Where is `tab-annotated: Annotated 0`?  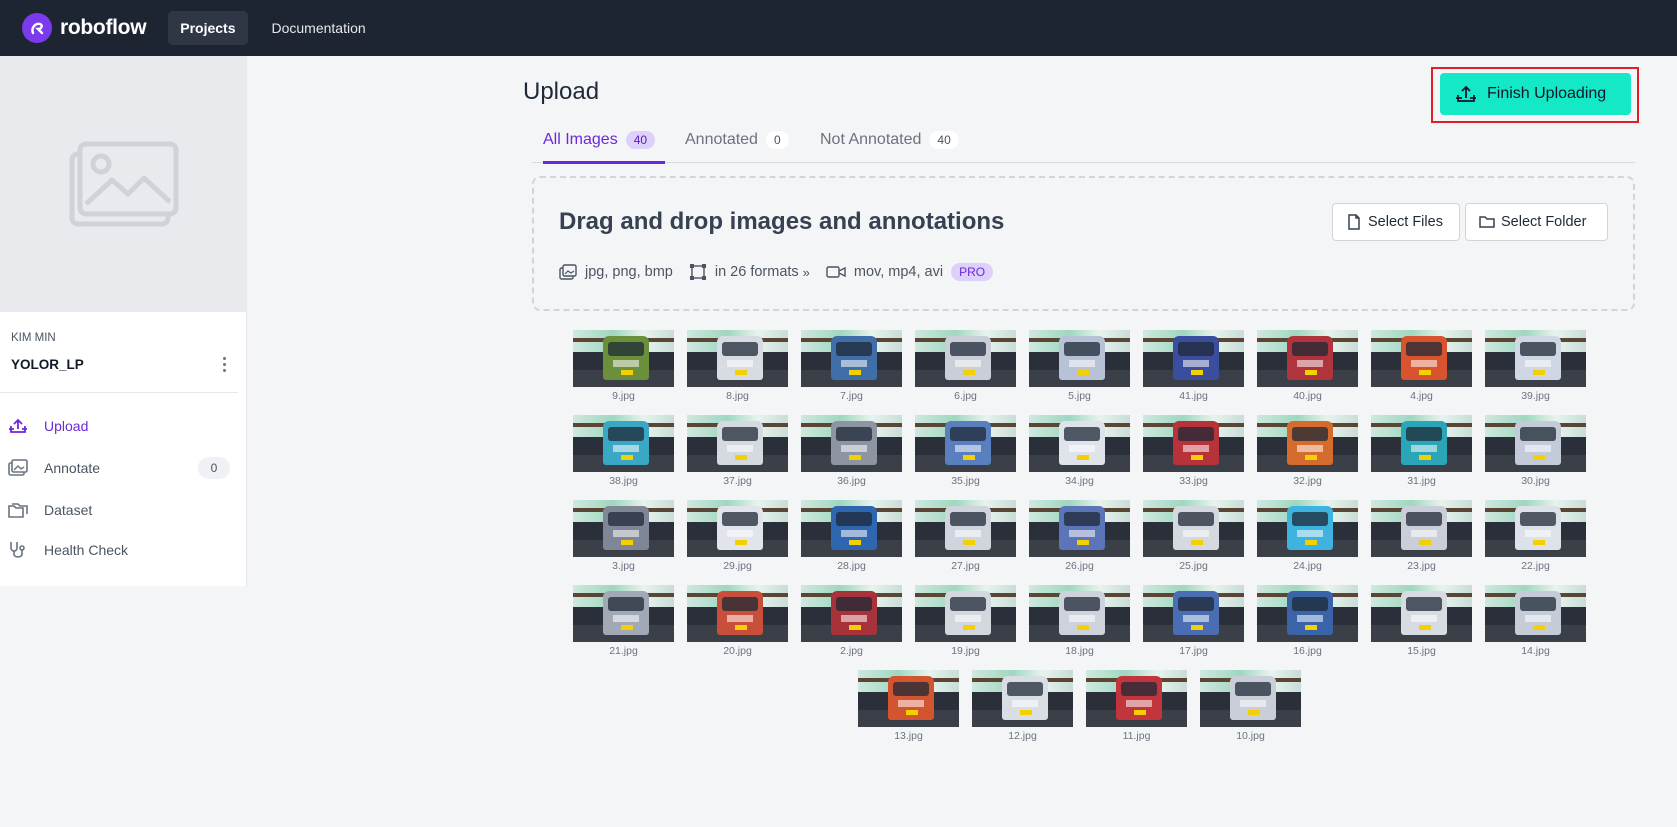 tab-annotated: Annotated 0 is located at coordinates (737, 140).